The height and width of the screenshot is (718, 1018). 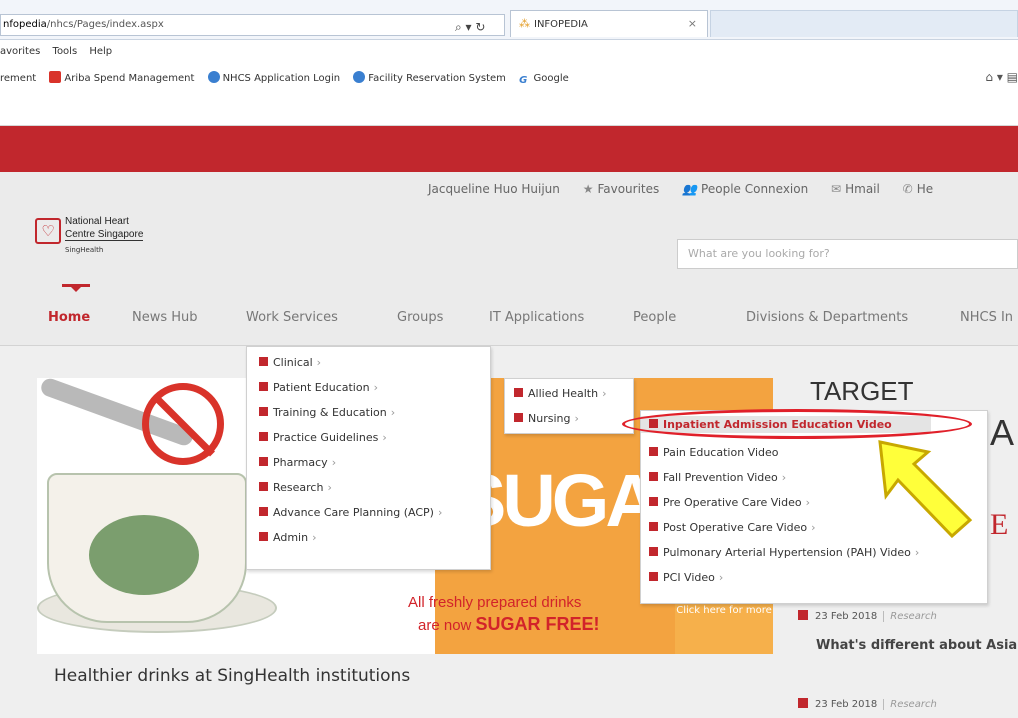 What do you see at coordinates (689, 577) in the screenshot?
I see `menu-item-label: PCI Video` at bounding box center [689, 577].